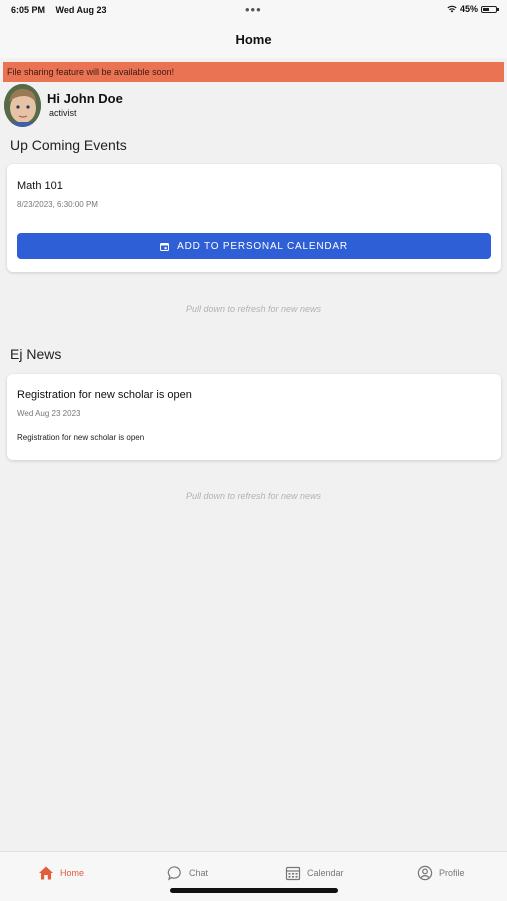 This screenshot has height=901, width=507. I want to click on event-datetime: 8/23/2023, 6:30:00 PM, so click(57, 204).